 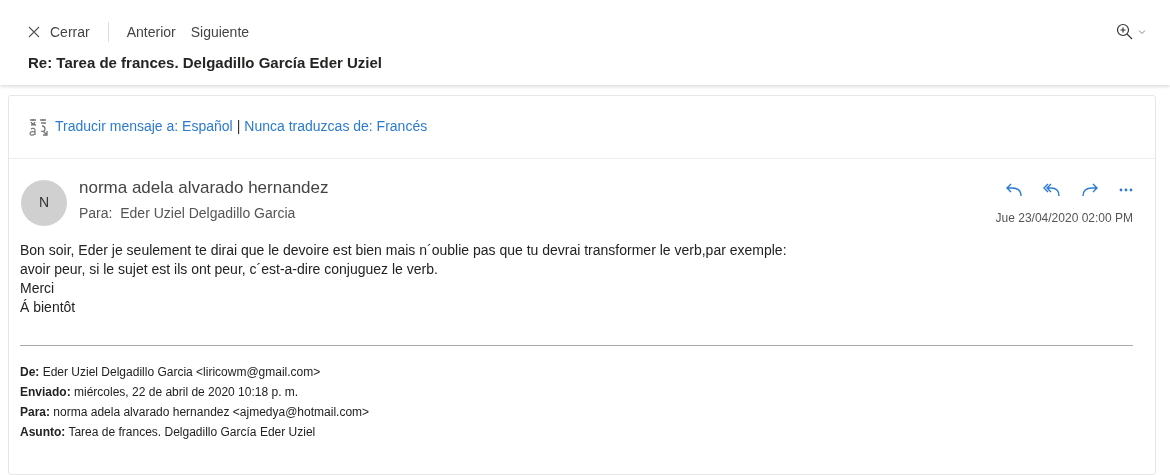 I want to click on never-translate-link: Nunca traduzcas de: Francés, so click(x=336, y=126).